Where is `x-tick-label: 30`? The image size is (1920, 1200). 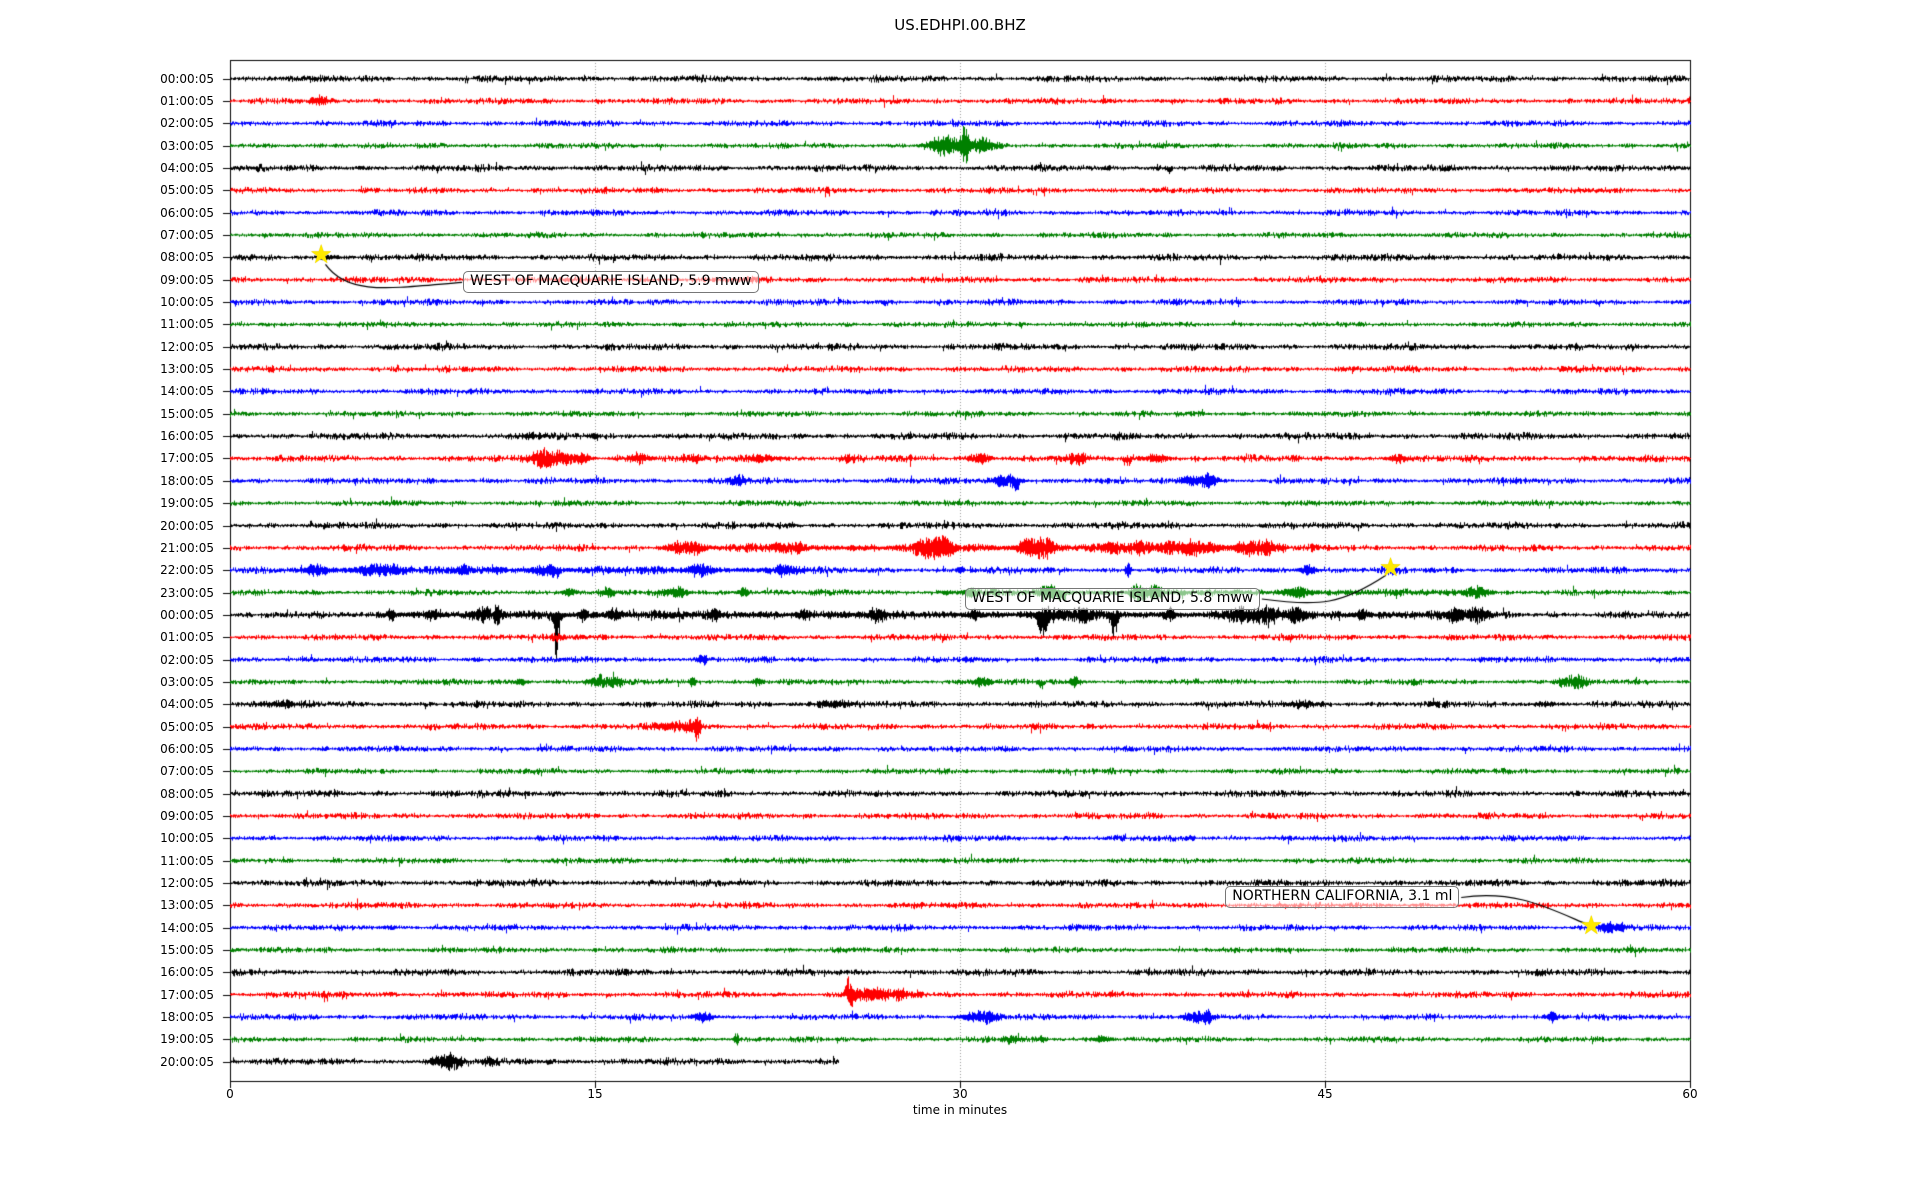 x-tick-label: 30 is located at coordinates (960, 1094).